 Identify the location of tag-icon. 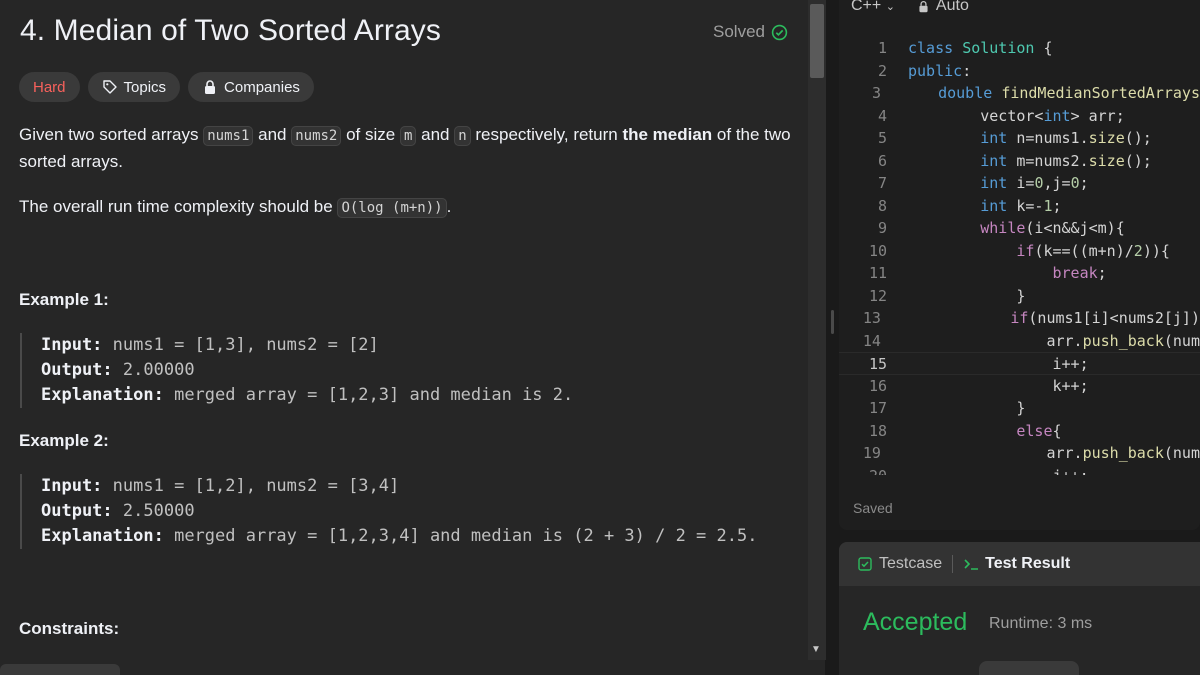
(109, 87).